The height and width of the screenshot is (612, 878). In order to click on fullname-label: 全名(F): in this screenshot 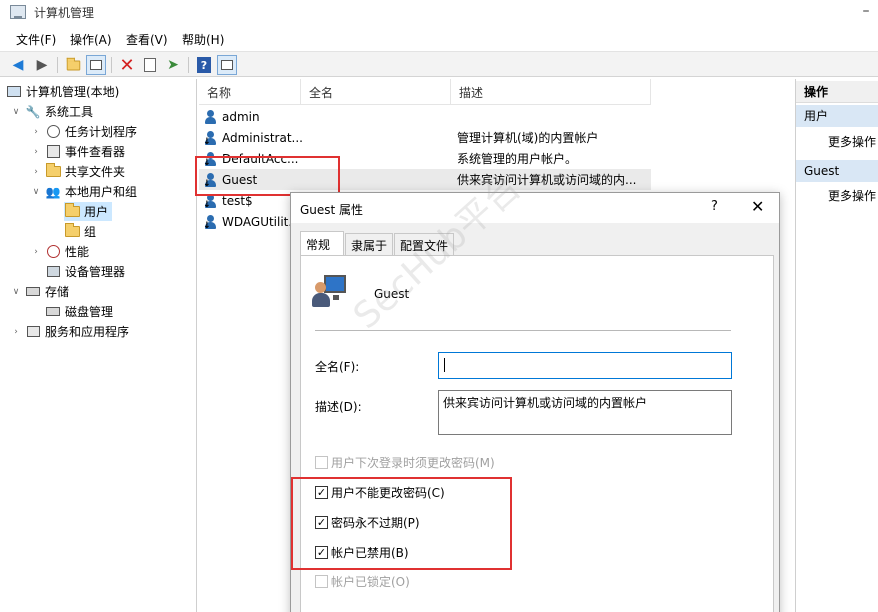, I will do `click(337, 367)`.